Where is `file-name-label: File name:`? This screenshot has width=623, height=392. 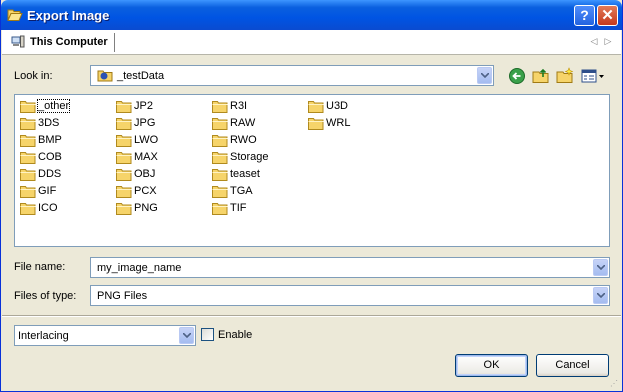 file-name-label: File name: is located at coordinates (40, 267).